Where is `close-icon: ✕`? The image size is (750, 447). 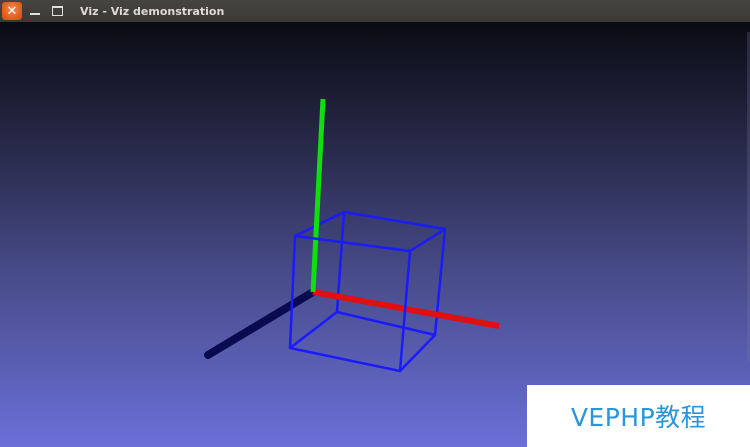 close-icon: ✕ is located at coordinates (12, 11).